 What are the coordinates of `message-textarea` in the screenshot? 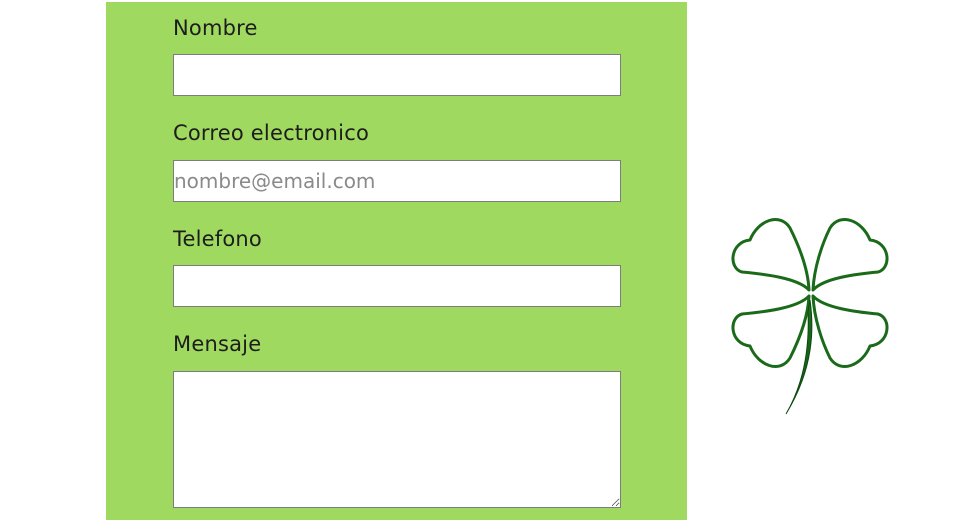 It's located at (397, 439).